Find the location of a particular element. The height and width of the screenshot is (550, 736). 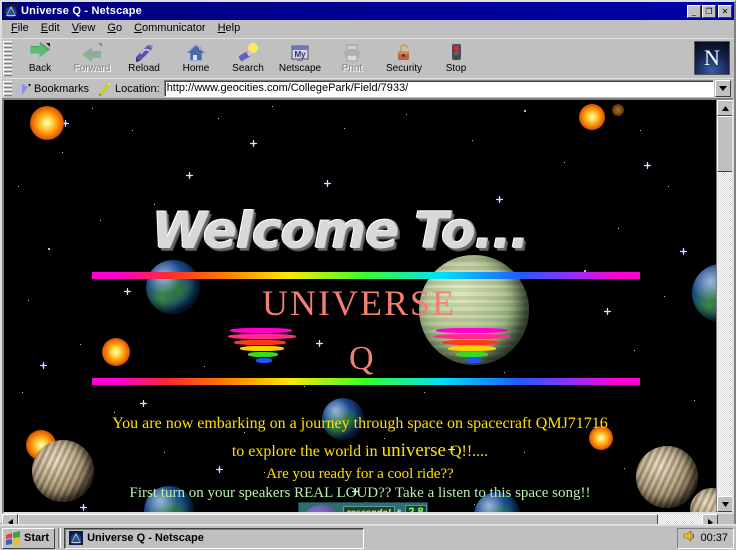

restore-button: ❐ is located at coordinates (709, 11).